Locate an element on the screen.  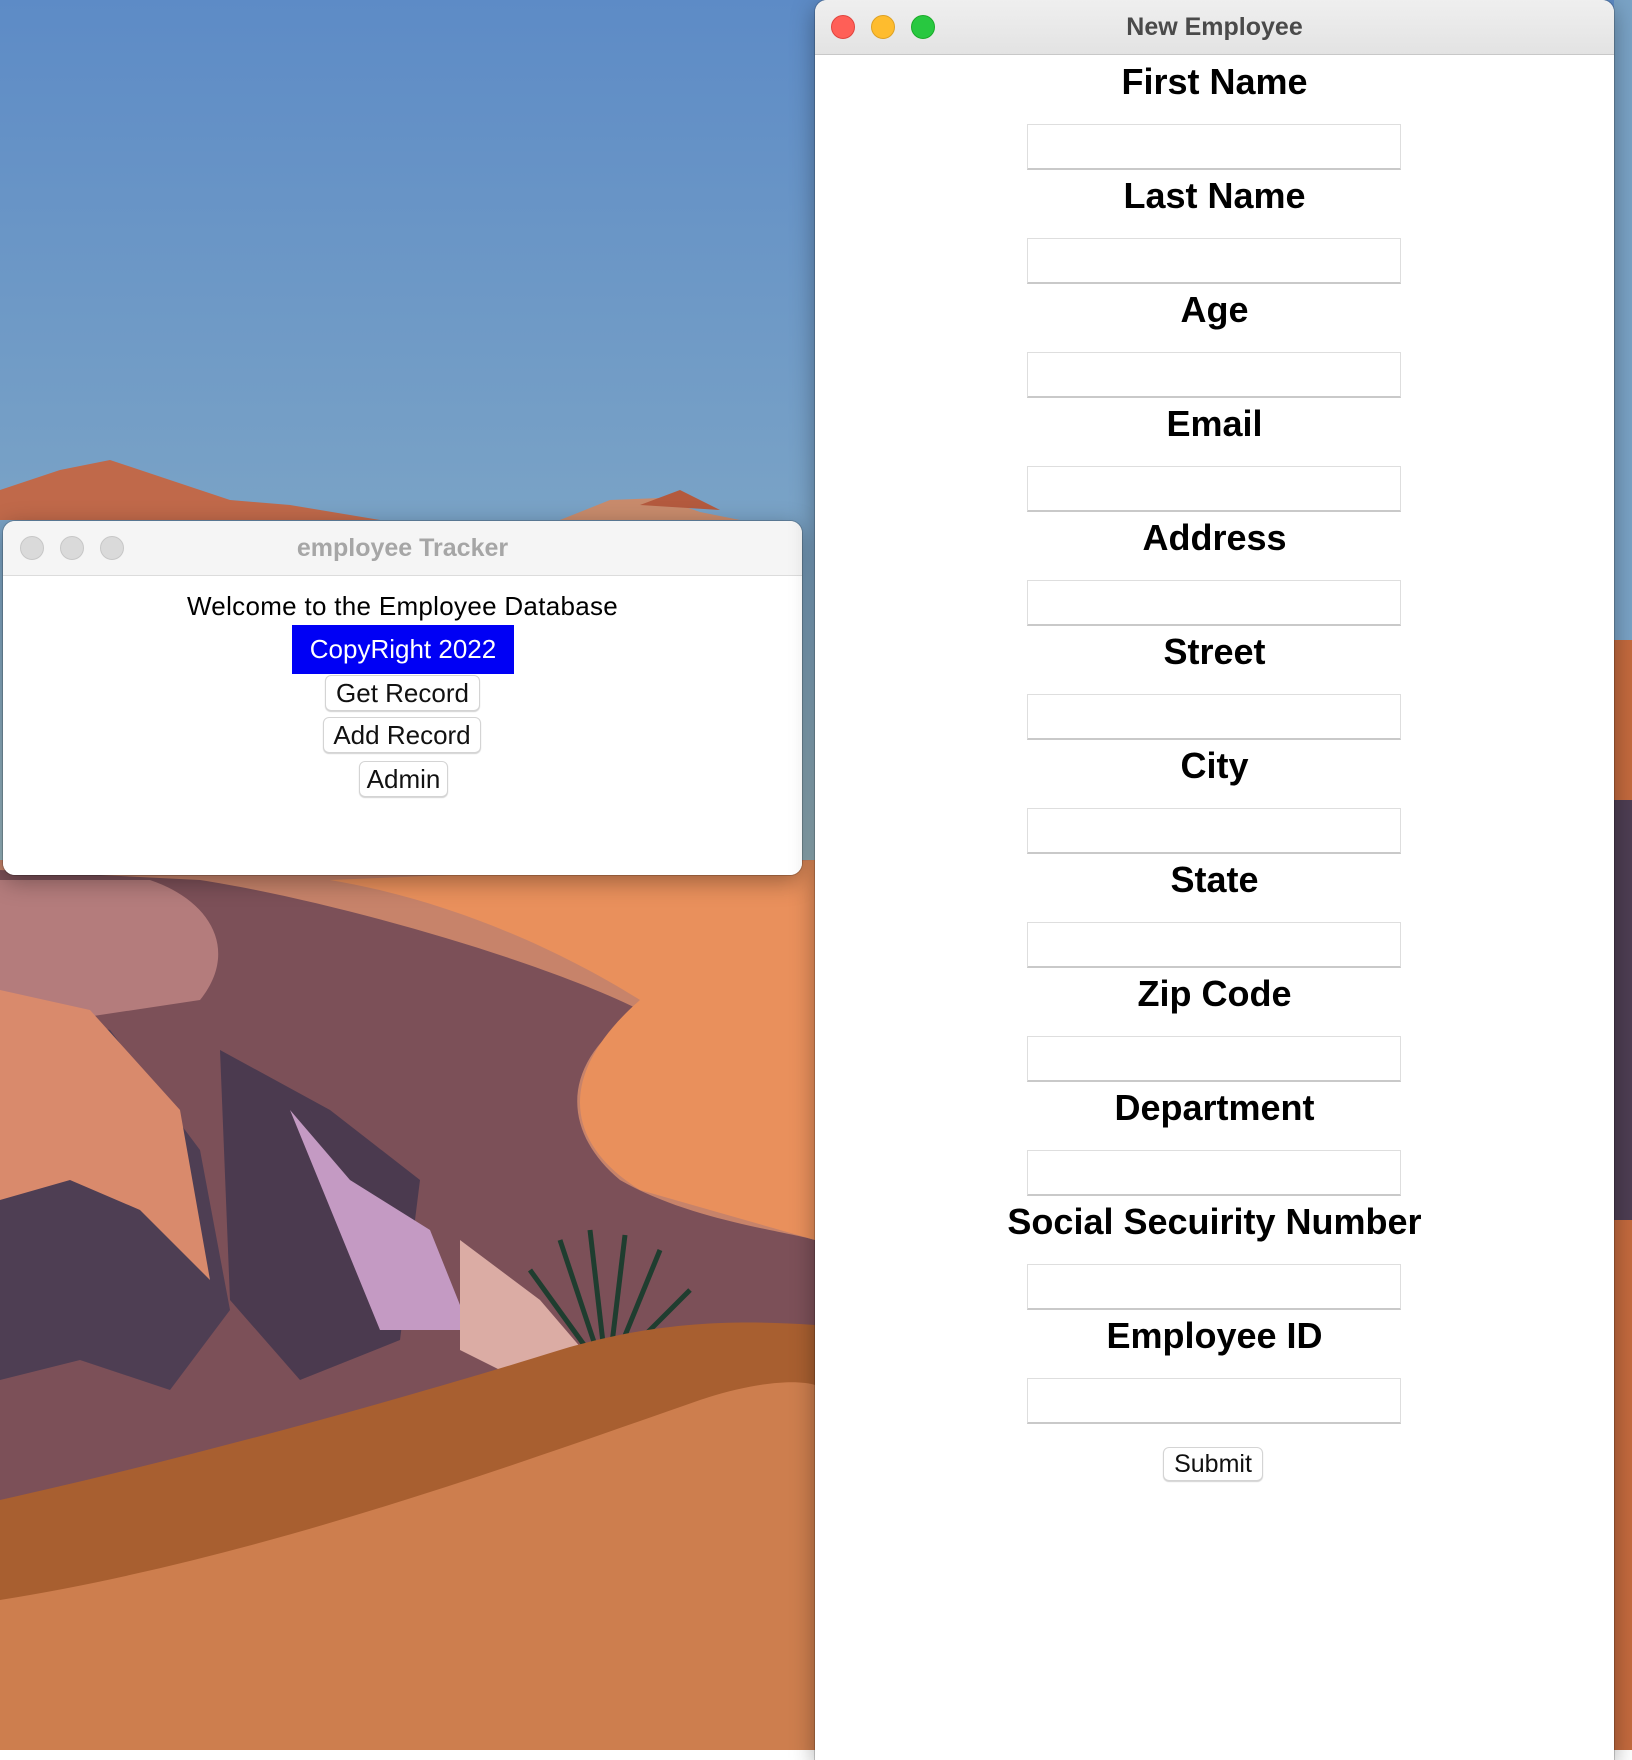
zip-code-input is located at coordinates (1214, 1059).